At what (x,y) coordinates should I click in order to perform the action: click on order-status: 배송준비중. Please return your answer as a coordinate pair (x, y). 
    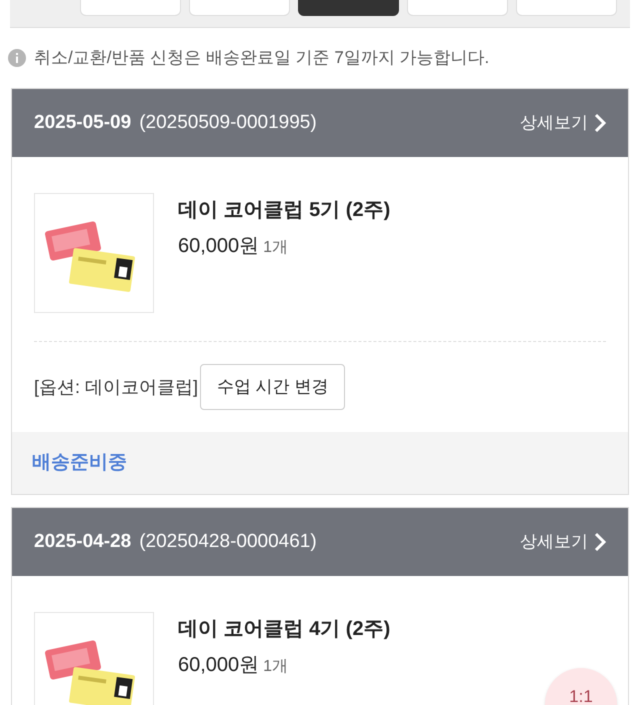
    Looking at the image, I should click on (79, 462).